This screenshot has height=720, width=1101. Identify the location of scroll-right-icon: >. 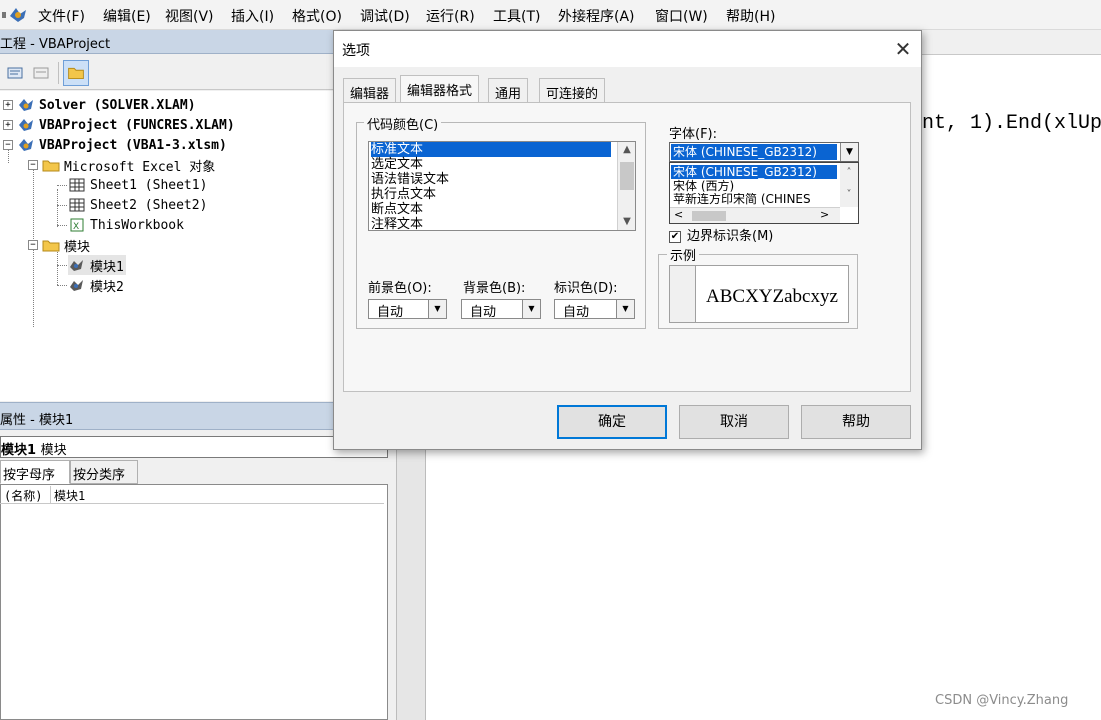
(824, 214).